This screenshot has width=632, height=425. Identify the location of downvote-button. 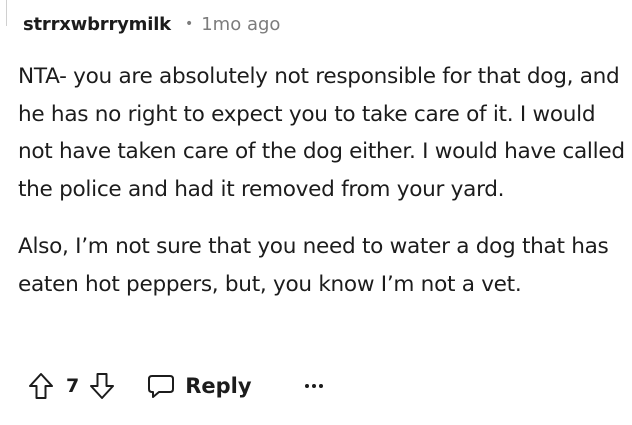
(102, 386).